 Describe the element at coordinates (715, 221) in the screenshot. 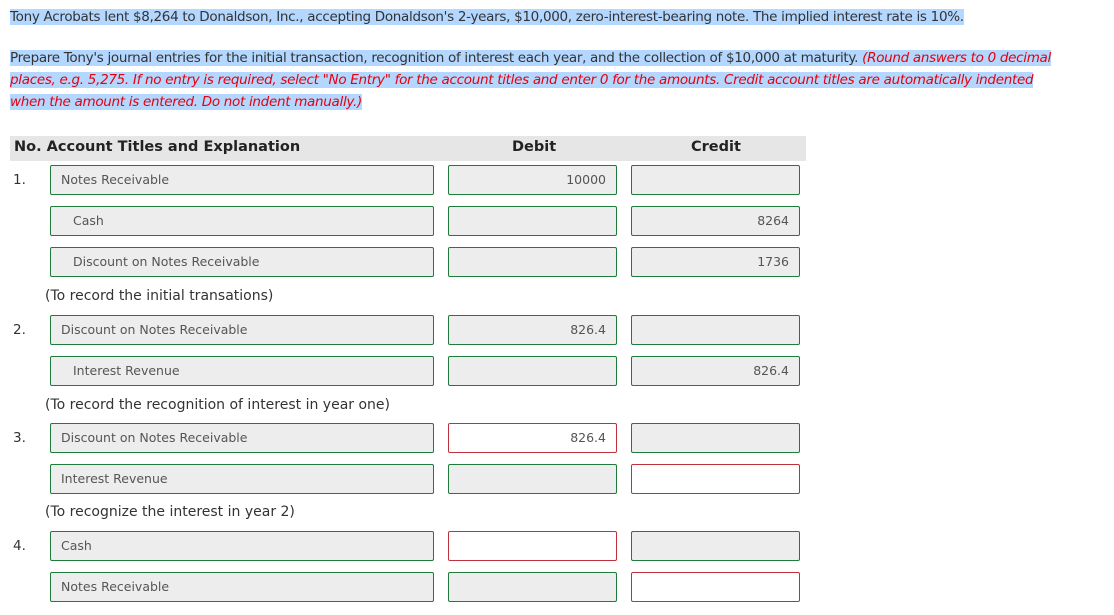

I see `credit-input: 8264` at that location.